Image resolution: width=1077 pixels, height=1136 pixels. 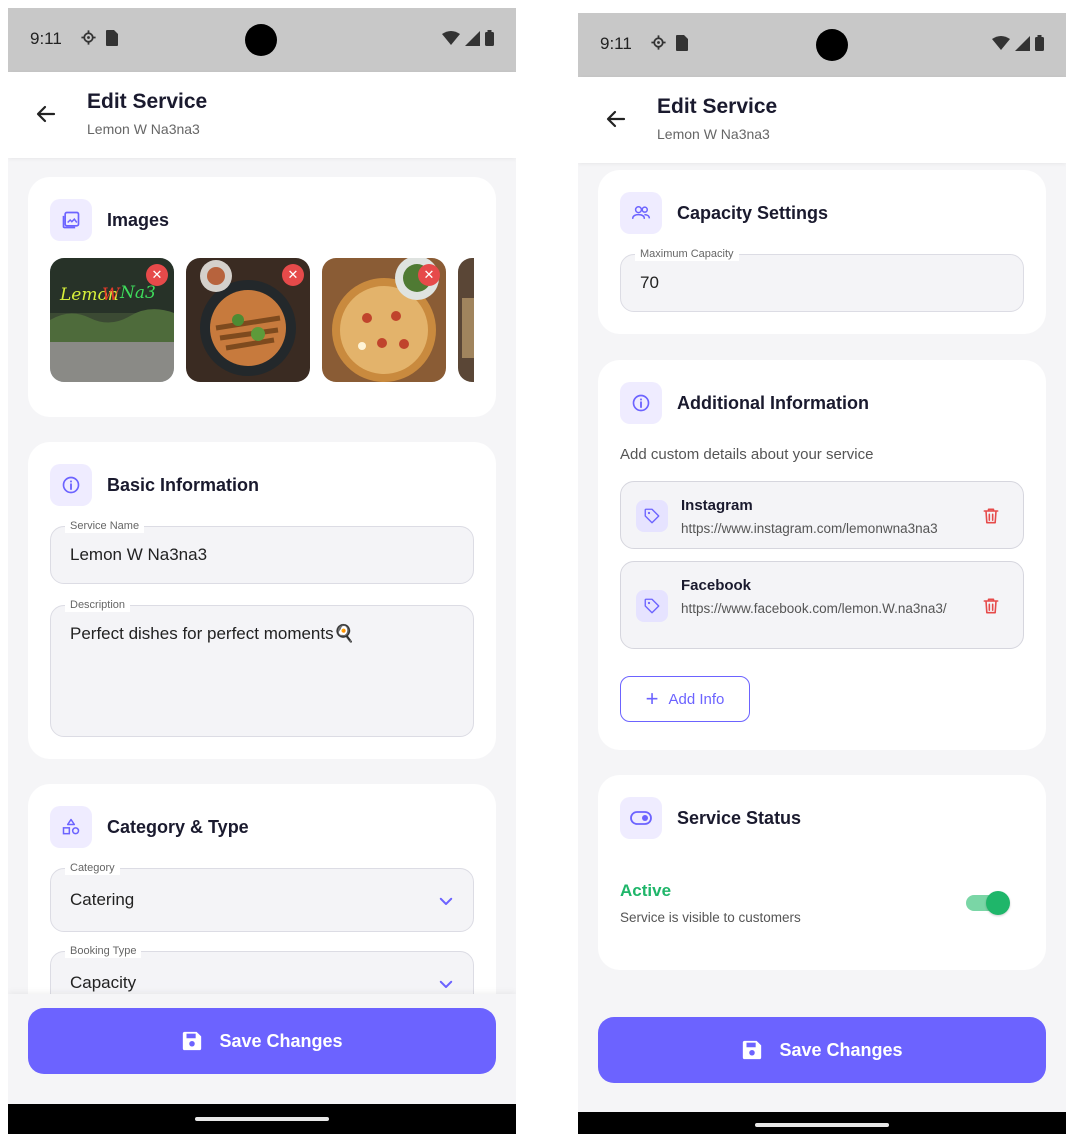 What do you see at coordinates (773, 402) in the screenshot?
I see `additional-info-title: Additional Information` at bounding box center [773, 402].